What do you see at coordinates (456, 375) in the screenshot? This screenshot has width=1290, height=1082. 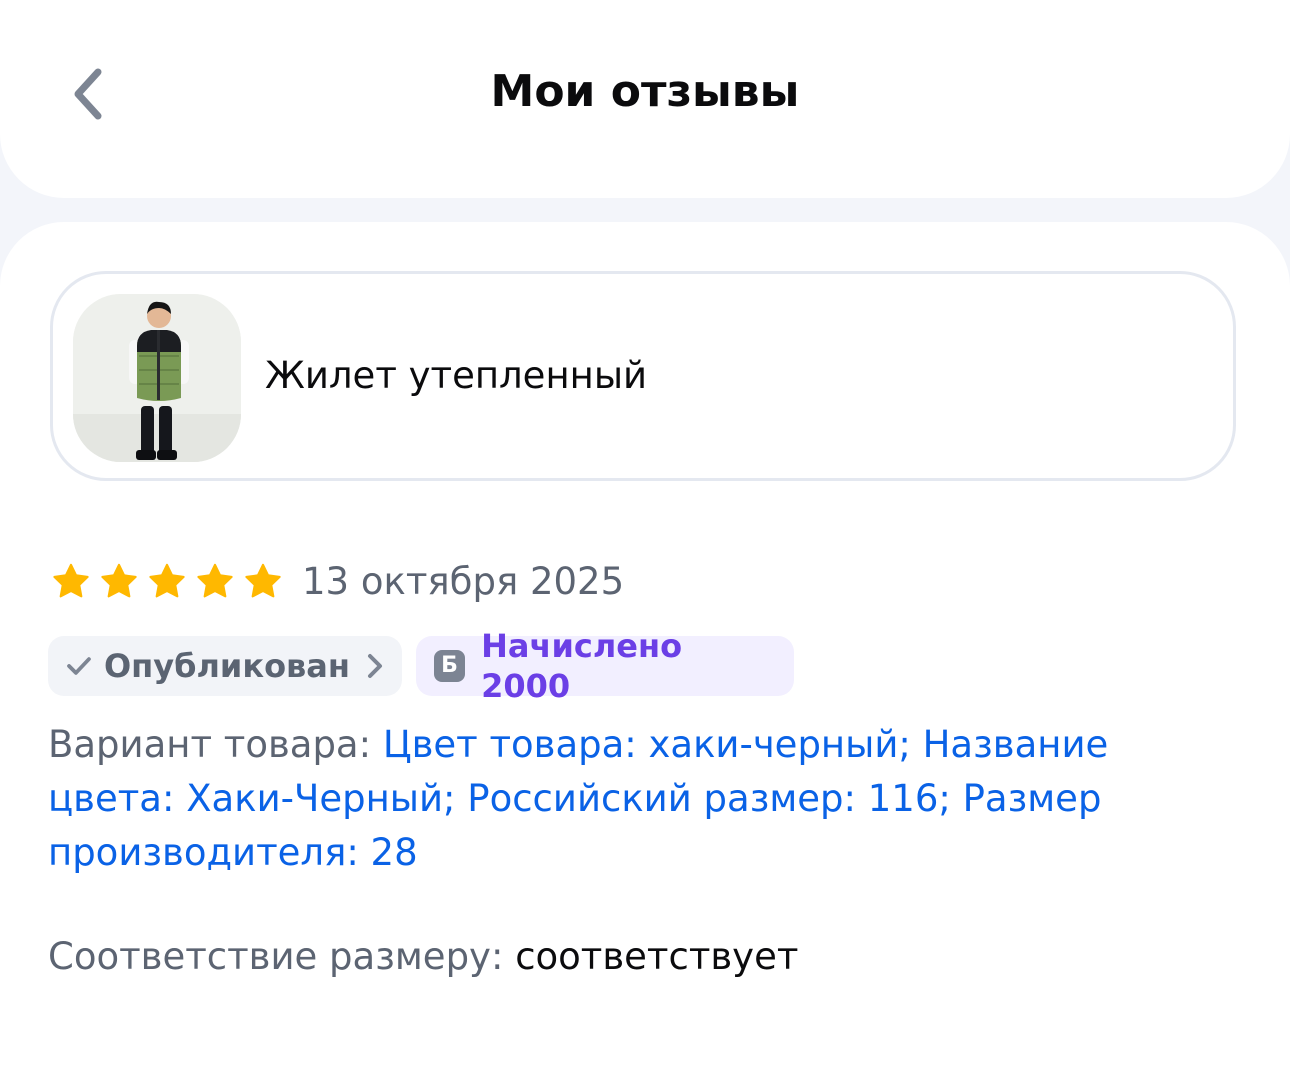 I see `product-name: Жилет утепленный` at bounding box center [456, 375].